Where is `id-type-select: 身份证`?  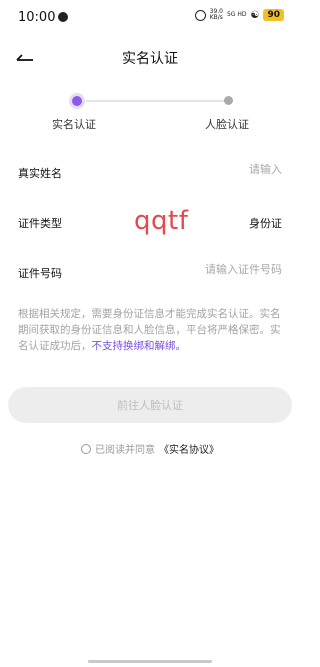
id-type-select: 身份证 is located at coordinates (265, 223).